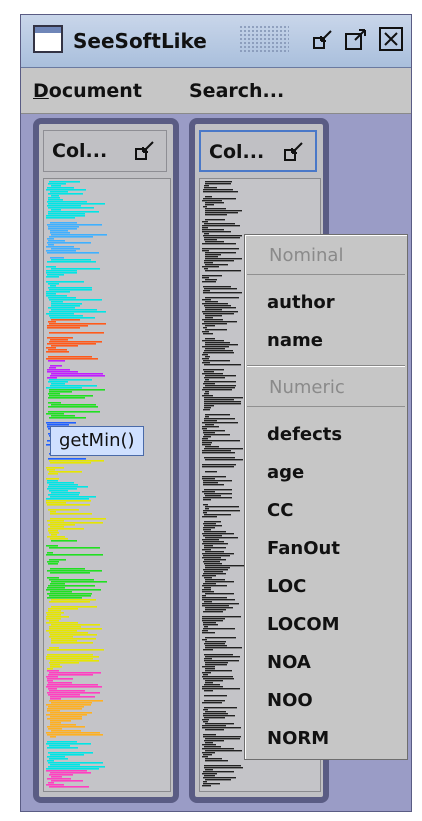  What do you see at coordinates (87, 91) in the screenshot?
I see `menu-document: Document` at bounding box center [87, 91].